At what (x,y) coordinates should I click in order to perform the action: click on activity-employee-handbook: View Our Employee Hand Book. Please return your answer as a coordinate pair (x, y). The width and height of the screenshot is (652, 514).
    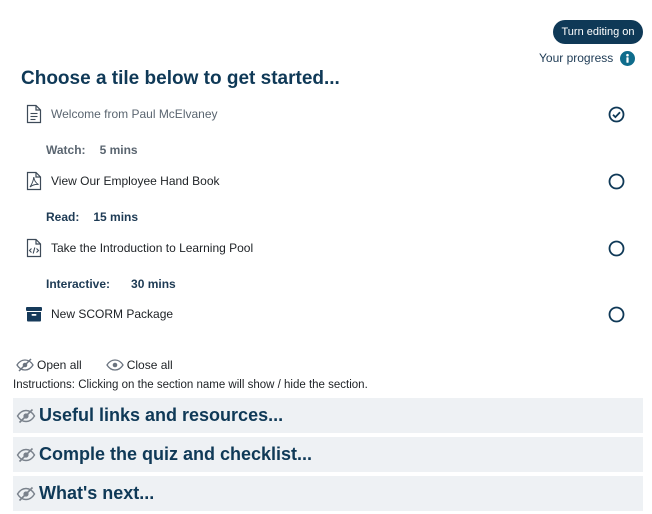
    Looking at the image, I should click on (122, 181).